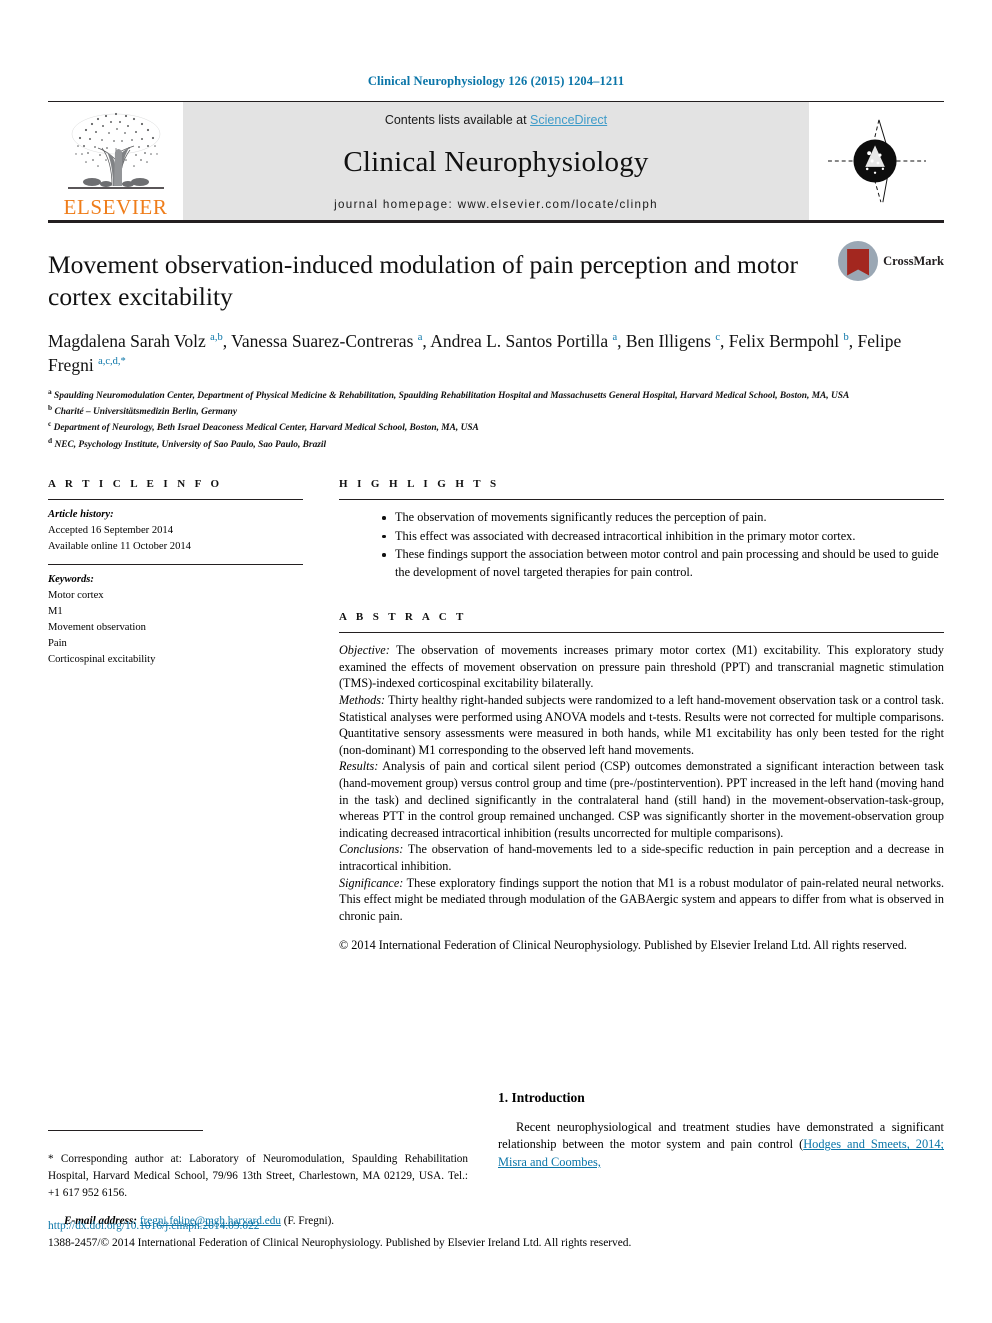 Image resolution: width=992 pixels, height=1323 pixels. What do you see at coordinates (115, 207) in the screenshot?
I see `elsevier-wordmark: ELSEVIER` at bounding box center [115, 207].